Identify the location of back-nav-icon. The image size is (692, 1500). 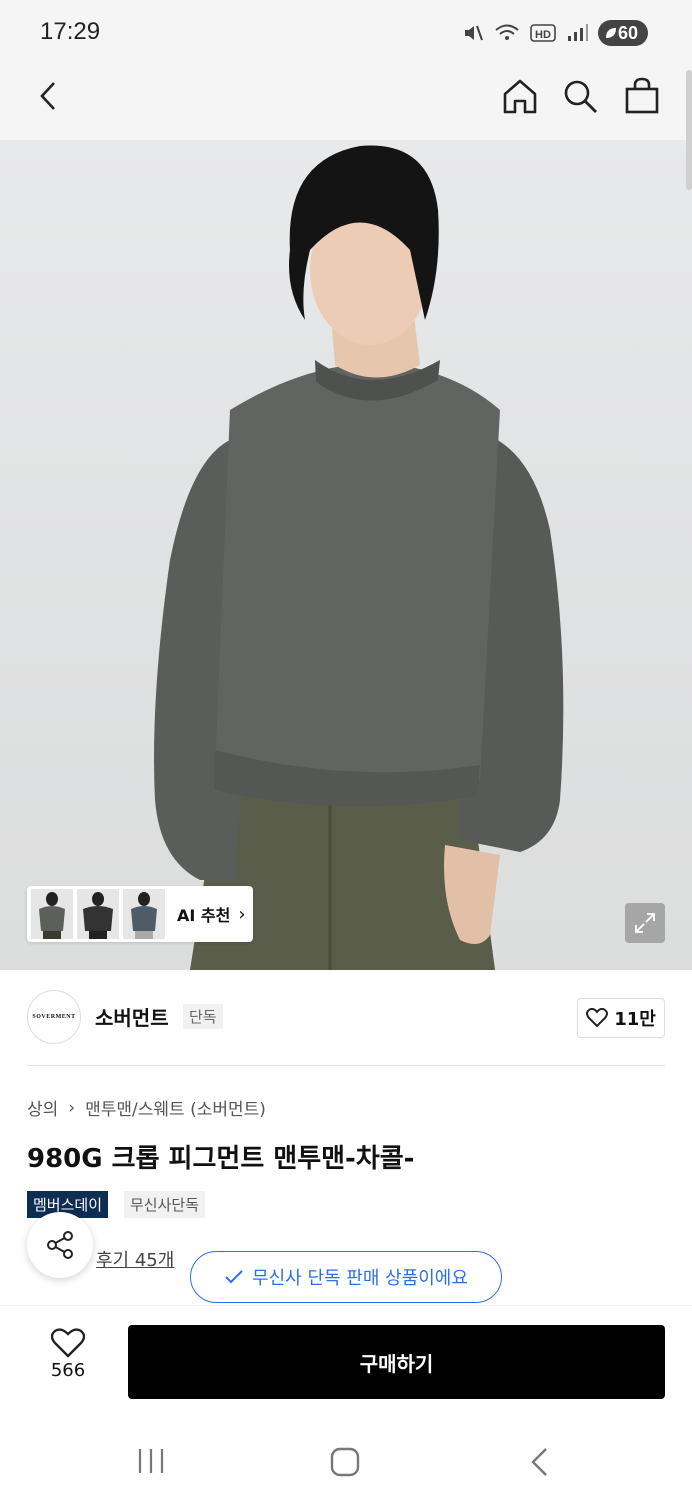
(539, 1462).